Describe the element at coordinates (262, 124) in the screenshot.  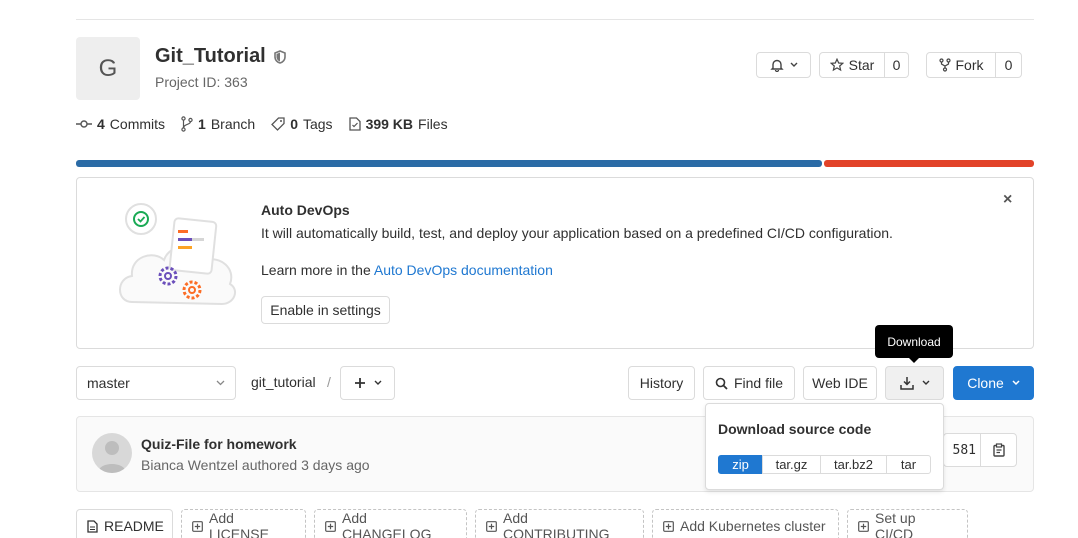
I see `project-stats: 4 Commits 1 Branch 0 Tags 399 KB Files` at that location.